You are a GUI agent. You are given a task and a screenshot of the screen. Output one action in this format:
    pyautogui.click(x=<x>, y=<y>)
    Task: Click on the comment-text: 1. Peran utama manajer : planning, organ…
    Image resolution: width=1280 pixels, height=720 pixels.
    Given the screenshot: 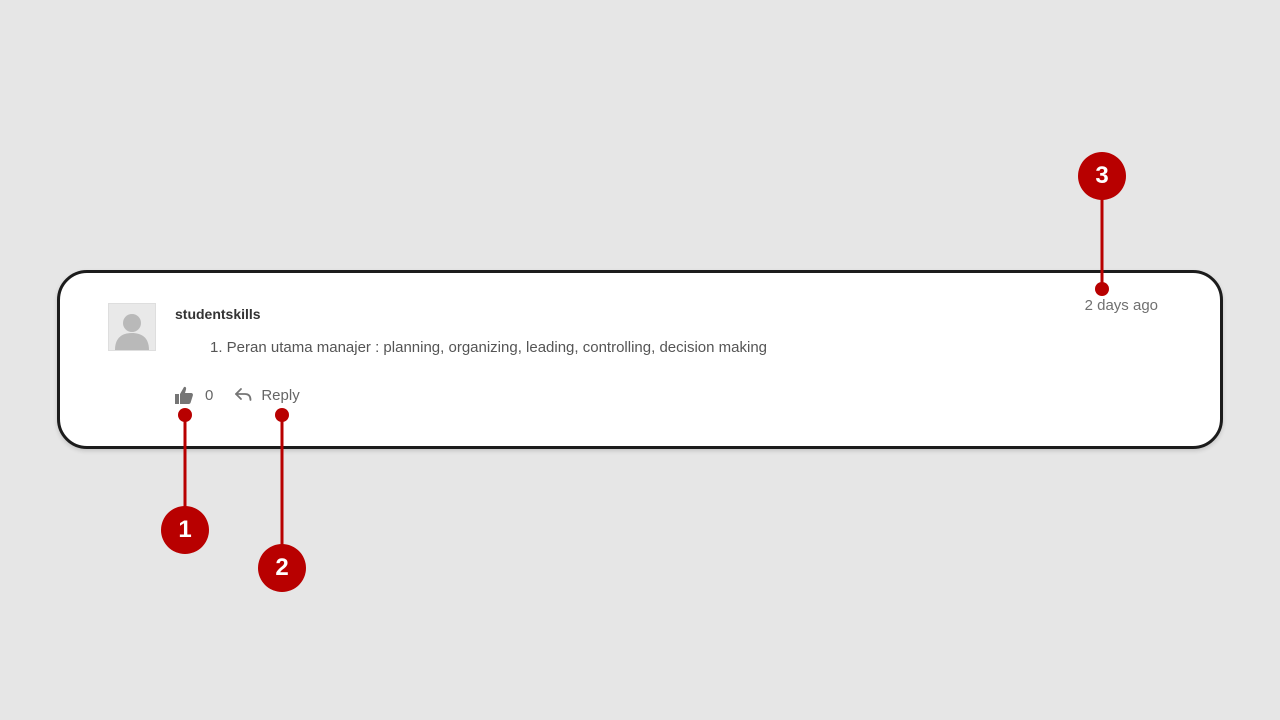 What is the action you would take?
    pyautogui.click(x=488, y=347)
    